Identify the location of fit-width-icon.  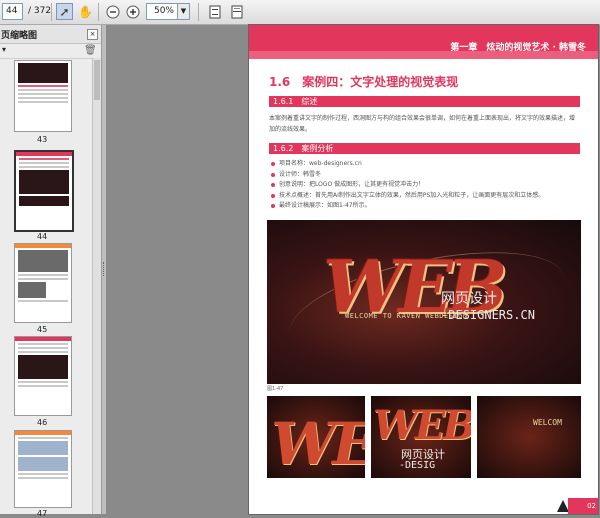
(236, 11).